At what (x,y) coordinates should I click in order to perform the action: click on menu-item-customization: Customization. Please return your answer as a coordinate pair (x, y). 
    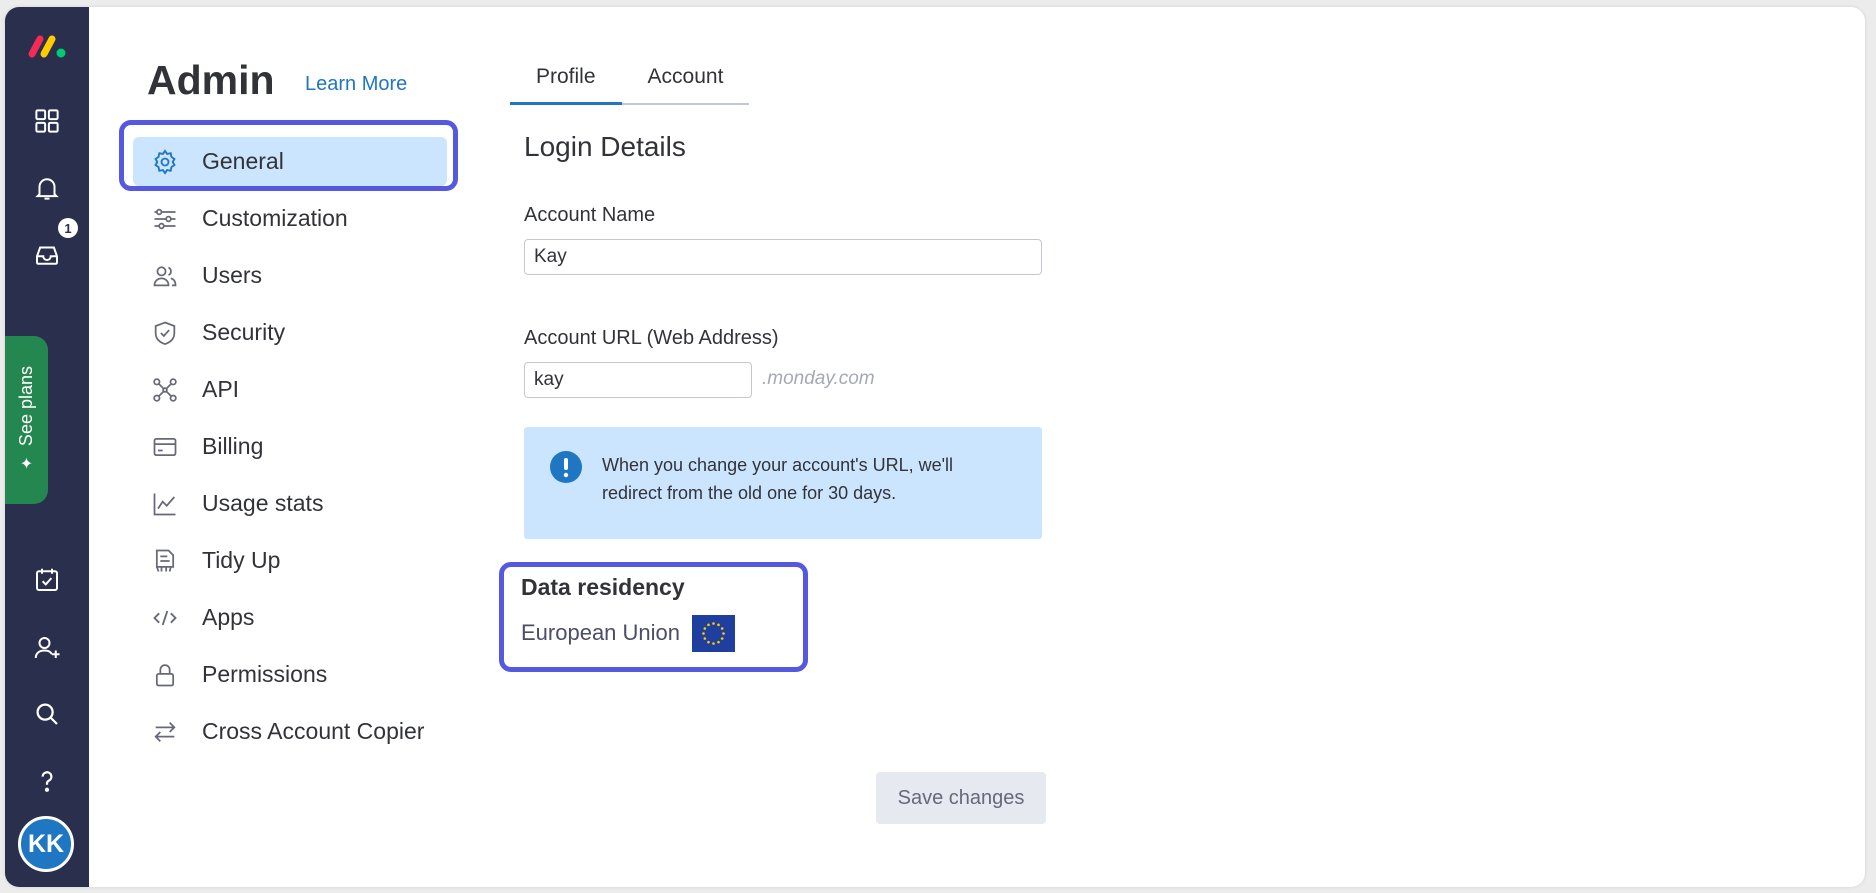
    Looking at the image, I should click on (290, 218).